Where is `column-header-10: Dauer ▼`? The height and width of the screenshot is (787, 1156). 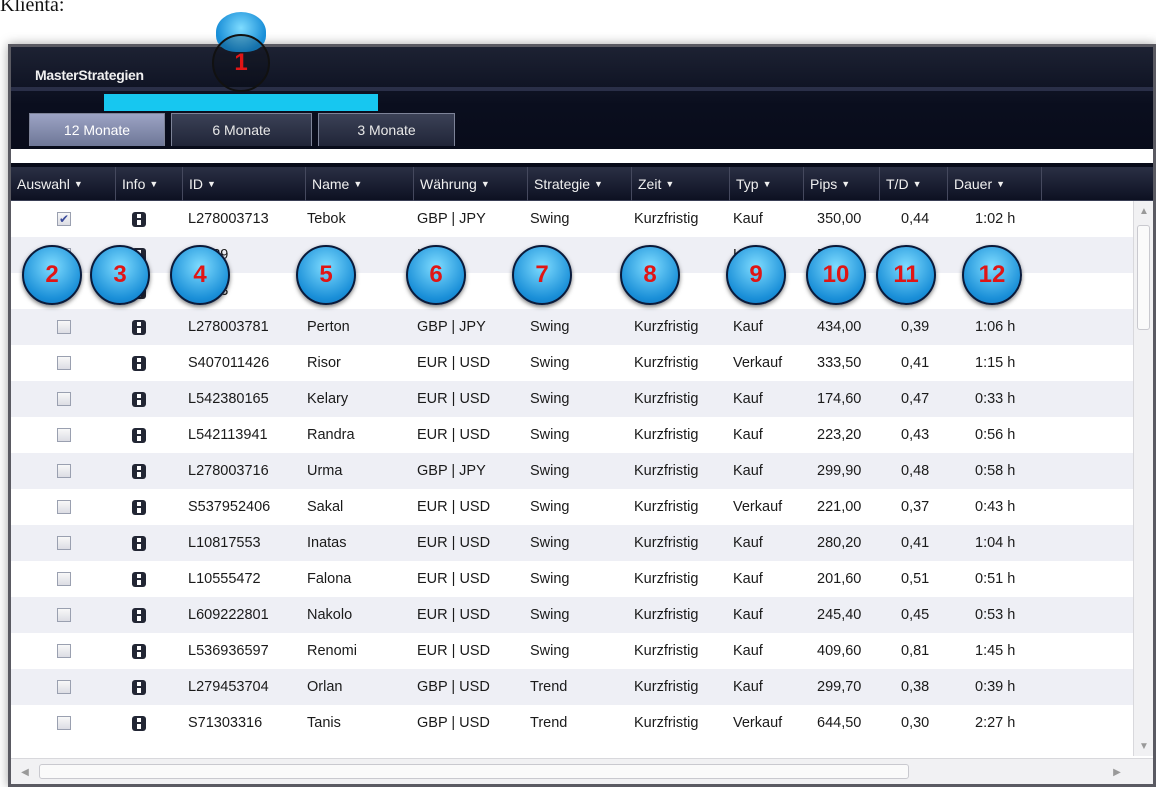 column-header-10: Dauer ▼ is located at coordinates (995, 184).